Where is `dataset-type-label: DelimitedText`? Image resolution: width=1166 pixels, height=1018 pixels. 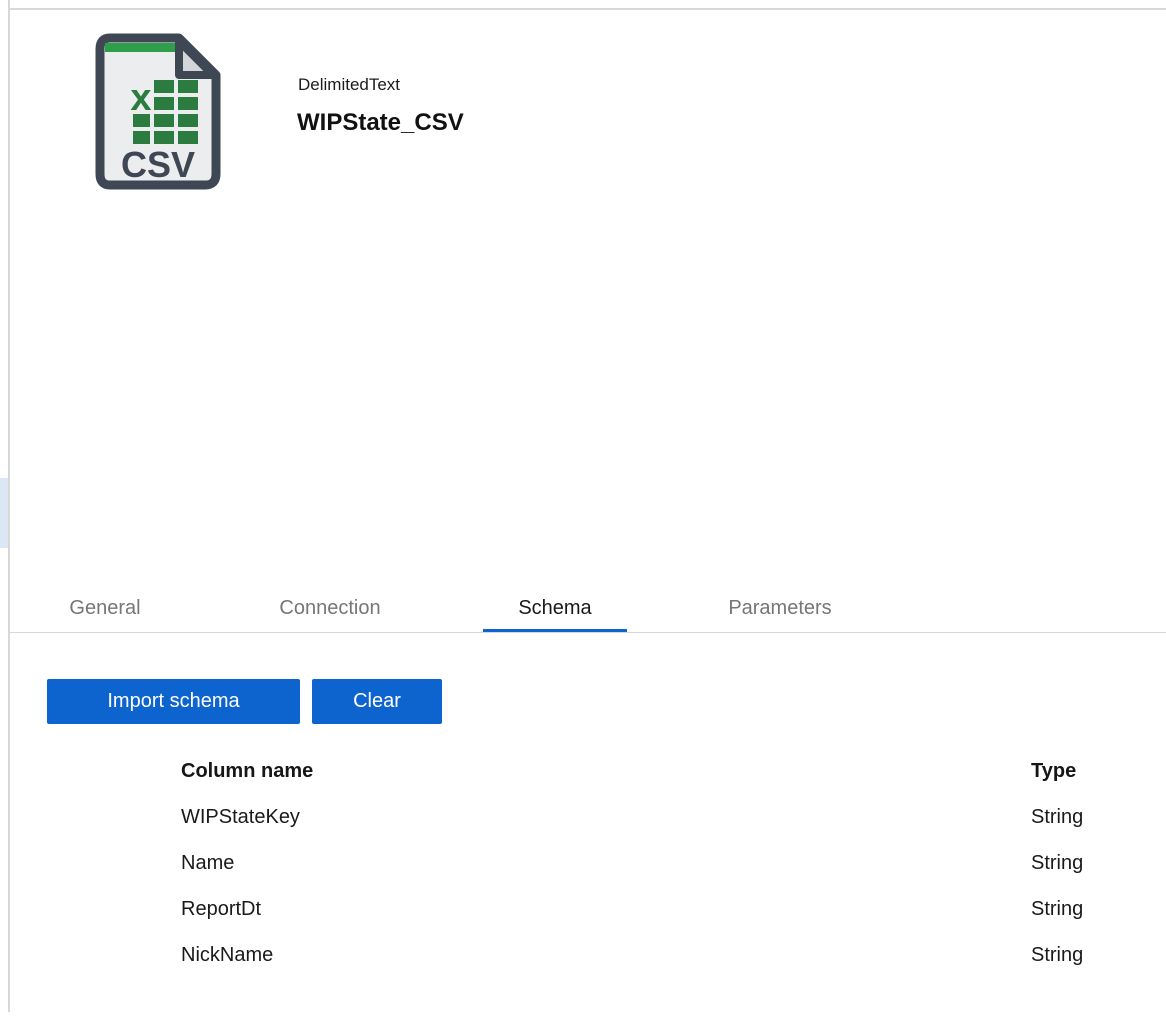 dataset-type-label: DelimitedText is located at coordinates (349, 84).